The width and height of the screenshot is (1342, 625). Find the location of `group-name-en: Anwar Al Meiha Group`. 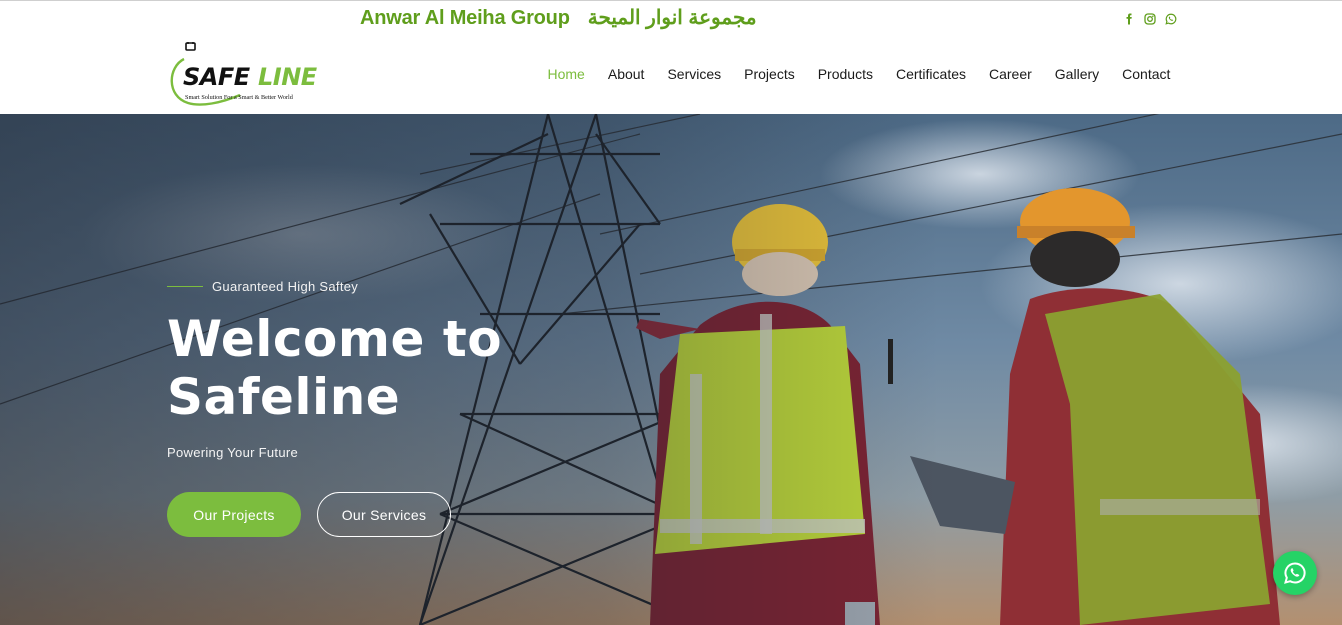

group-name-en: Anwar Al Meiha Group is located at coordinates (465, 18).